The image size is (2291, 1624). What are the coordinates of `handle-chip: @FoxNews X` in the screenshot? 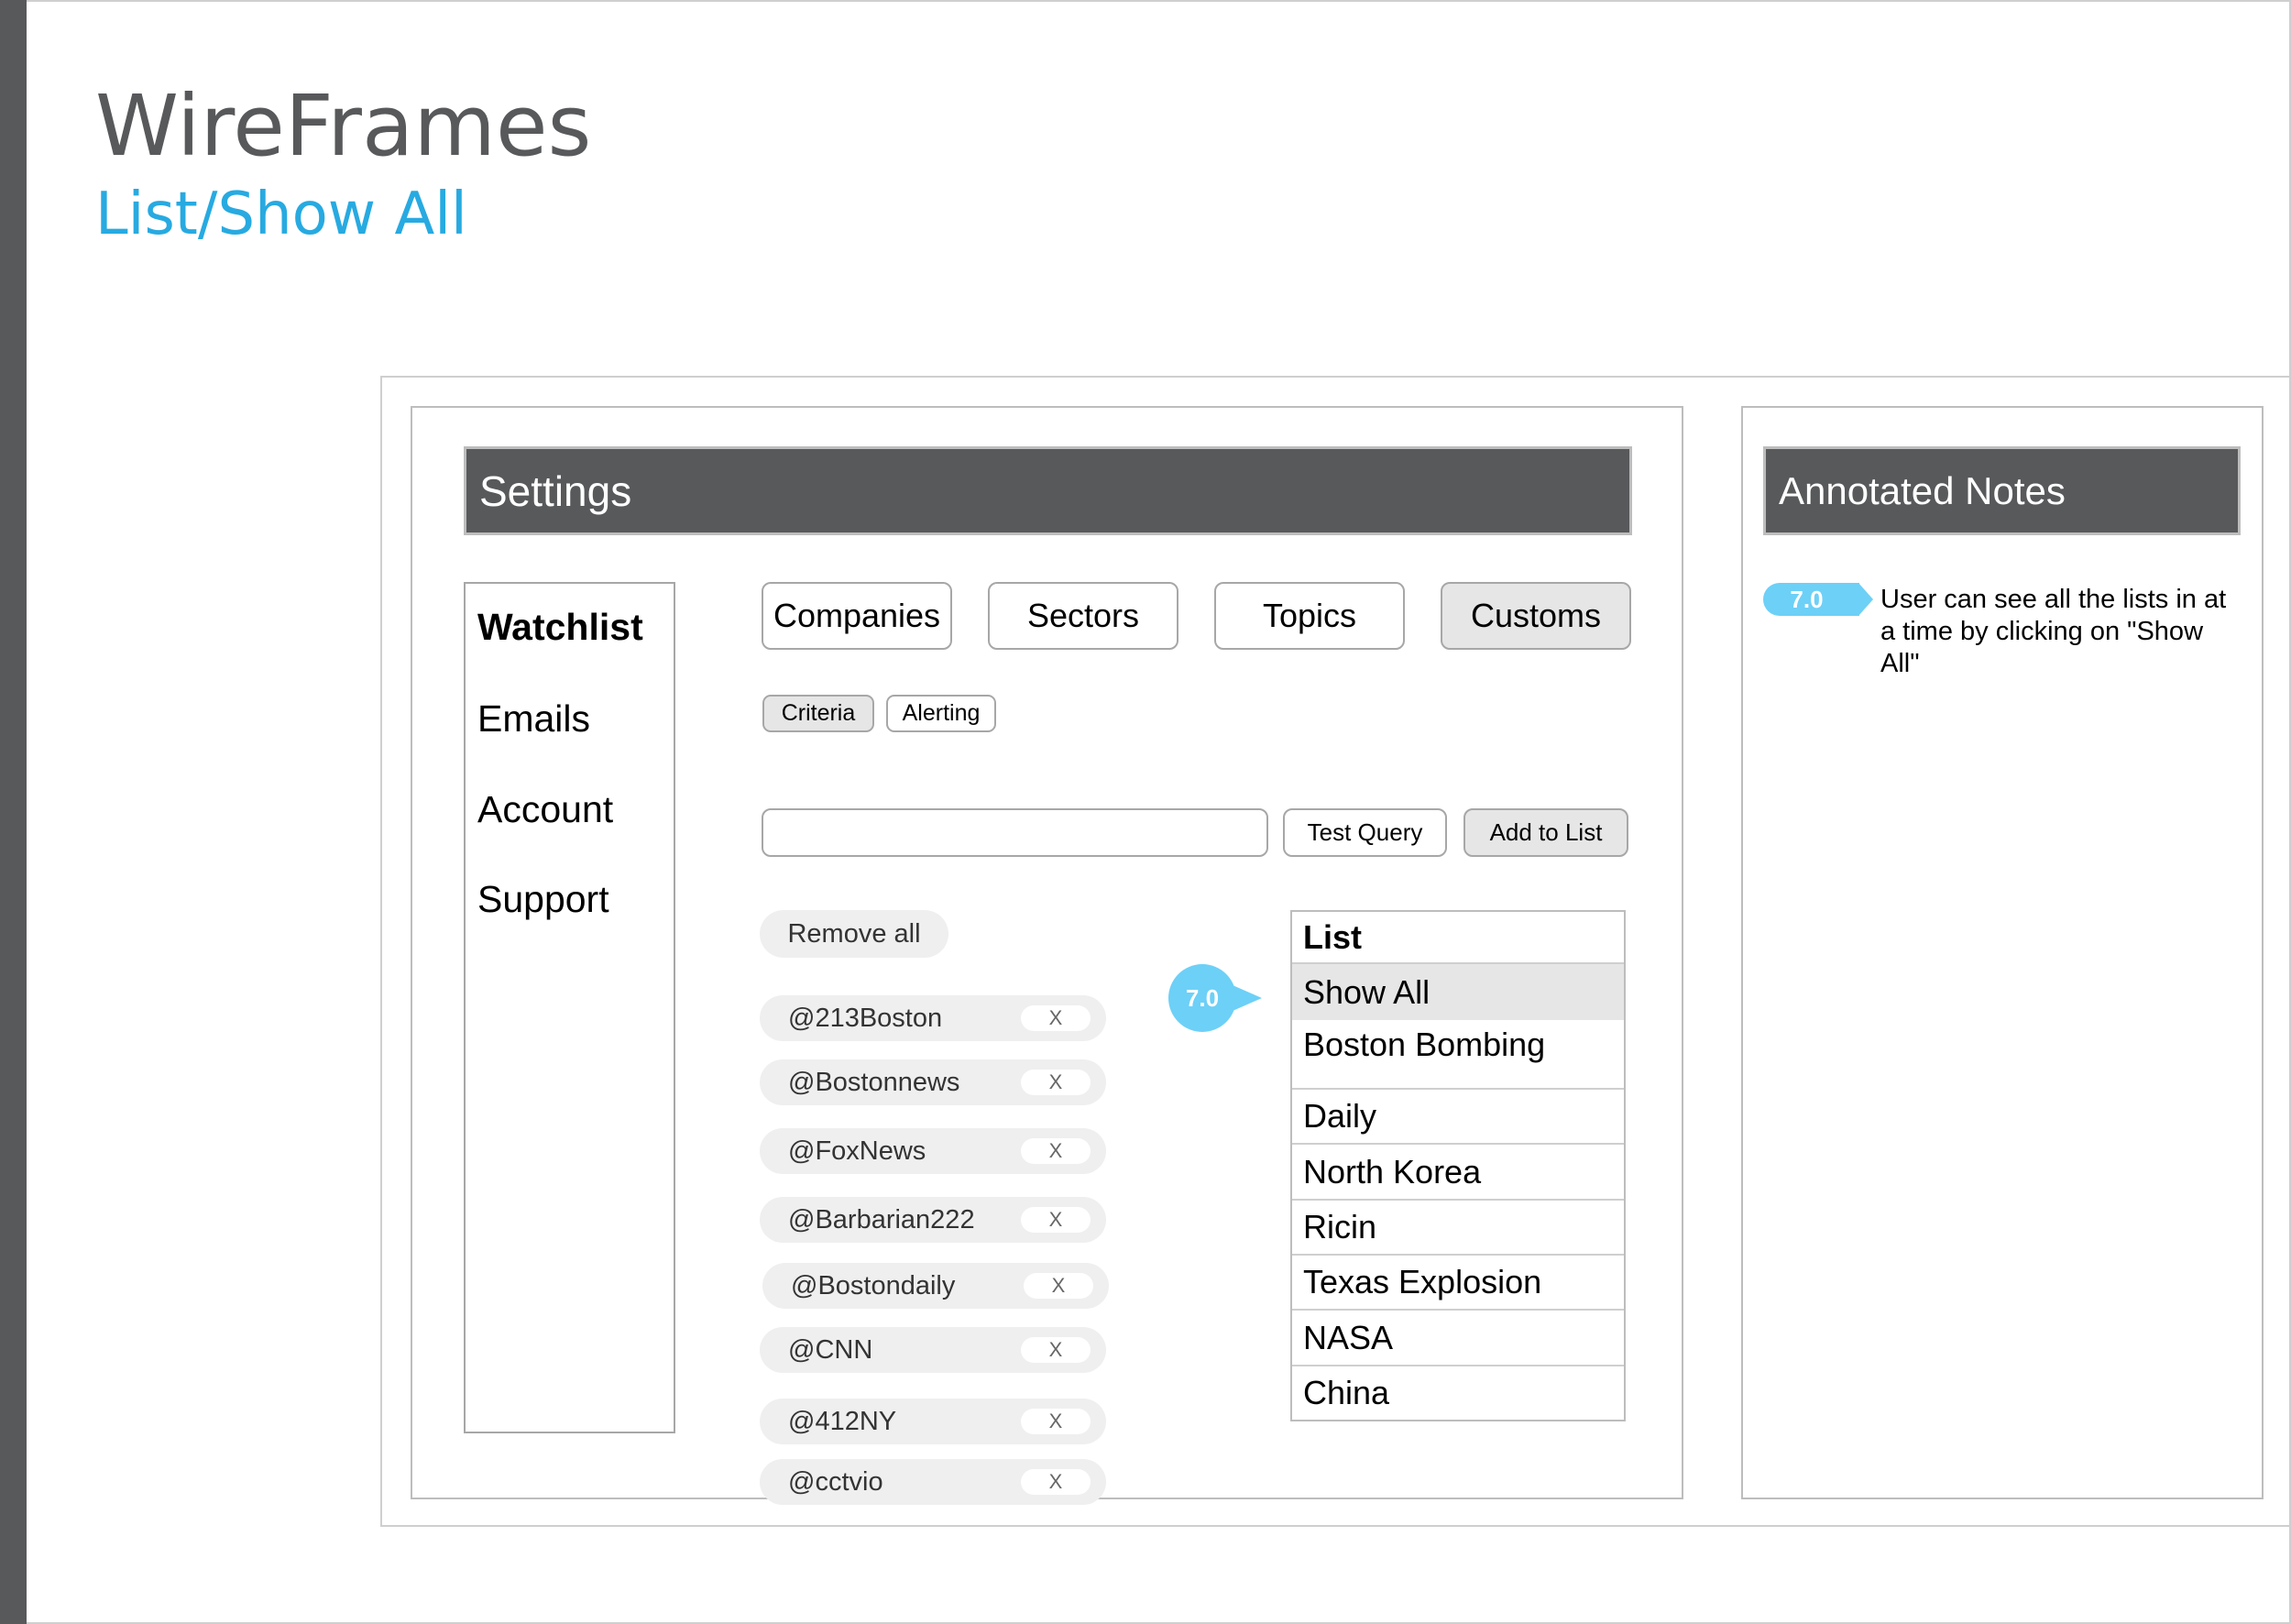 It's located at (933, 1151).